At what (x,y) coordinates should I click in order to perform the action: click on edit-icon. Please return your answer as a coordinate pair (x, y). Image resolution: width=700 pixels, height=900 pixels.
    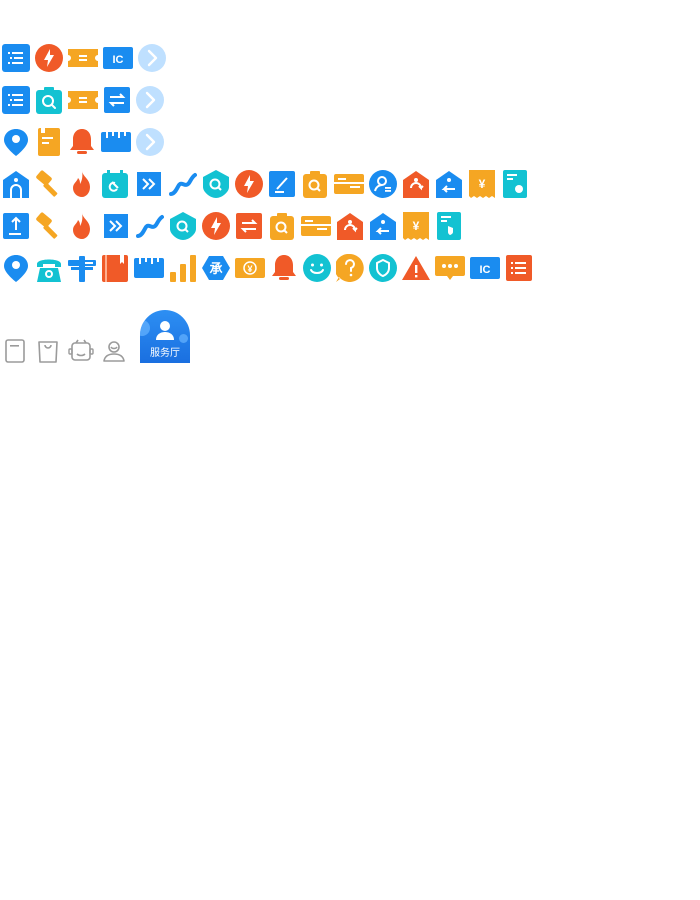
    Looking at the image, I should click on (282, 184).